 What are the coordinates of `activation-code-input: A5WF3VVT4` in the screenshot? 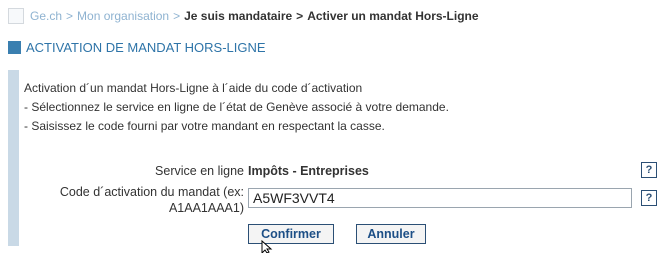 It's located at (440, 198).